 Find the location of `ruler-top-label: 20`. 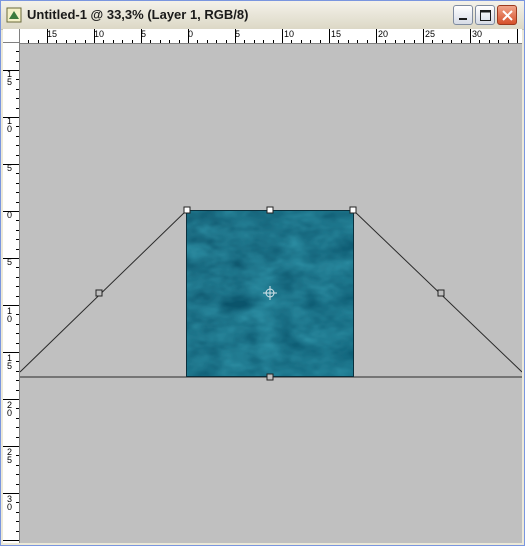

ruler-top-label: 20 is located at coordinates (383, 34).